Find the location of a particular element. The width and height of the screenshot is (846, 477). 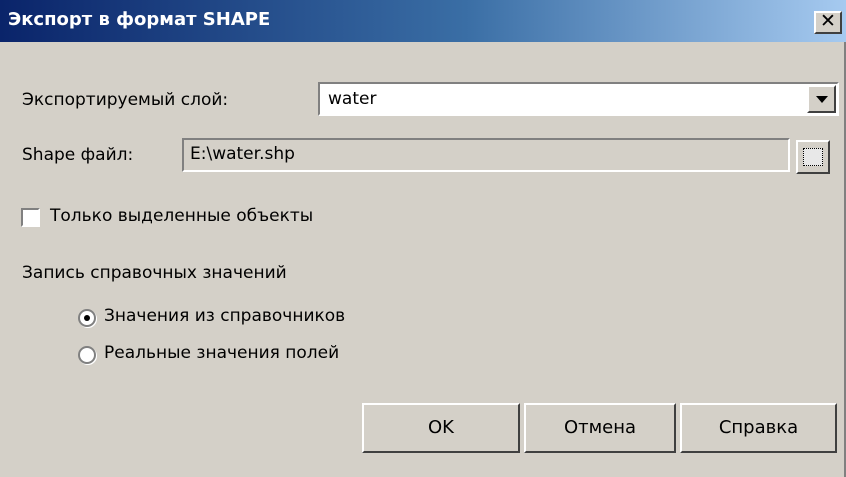

chevron-down-icon is located at coordinates (821, 99).